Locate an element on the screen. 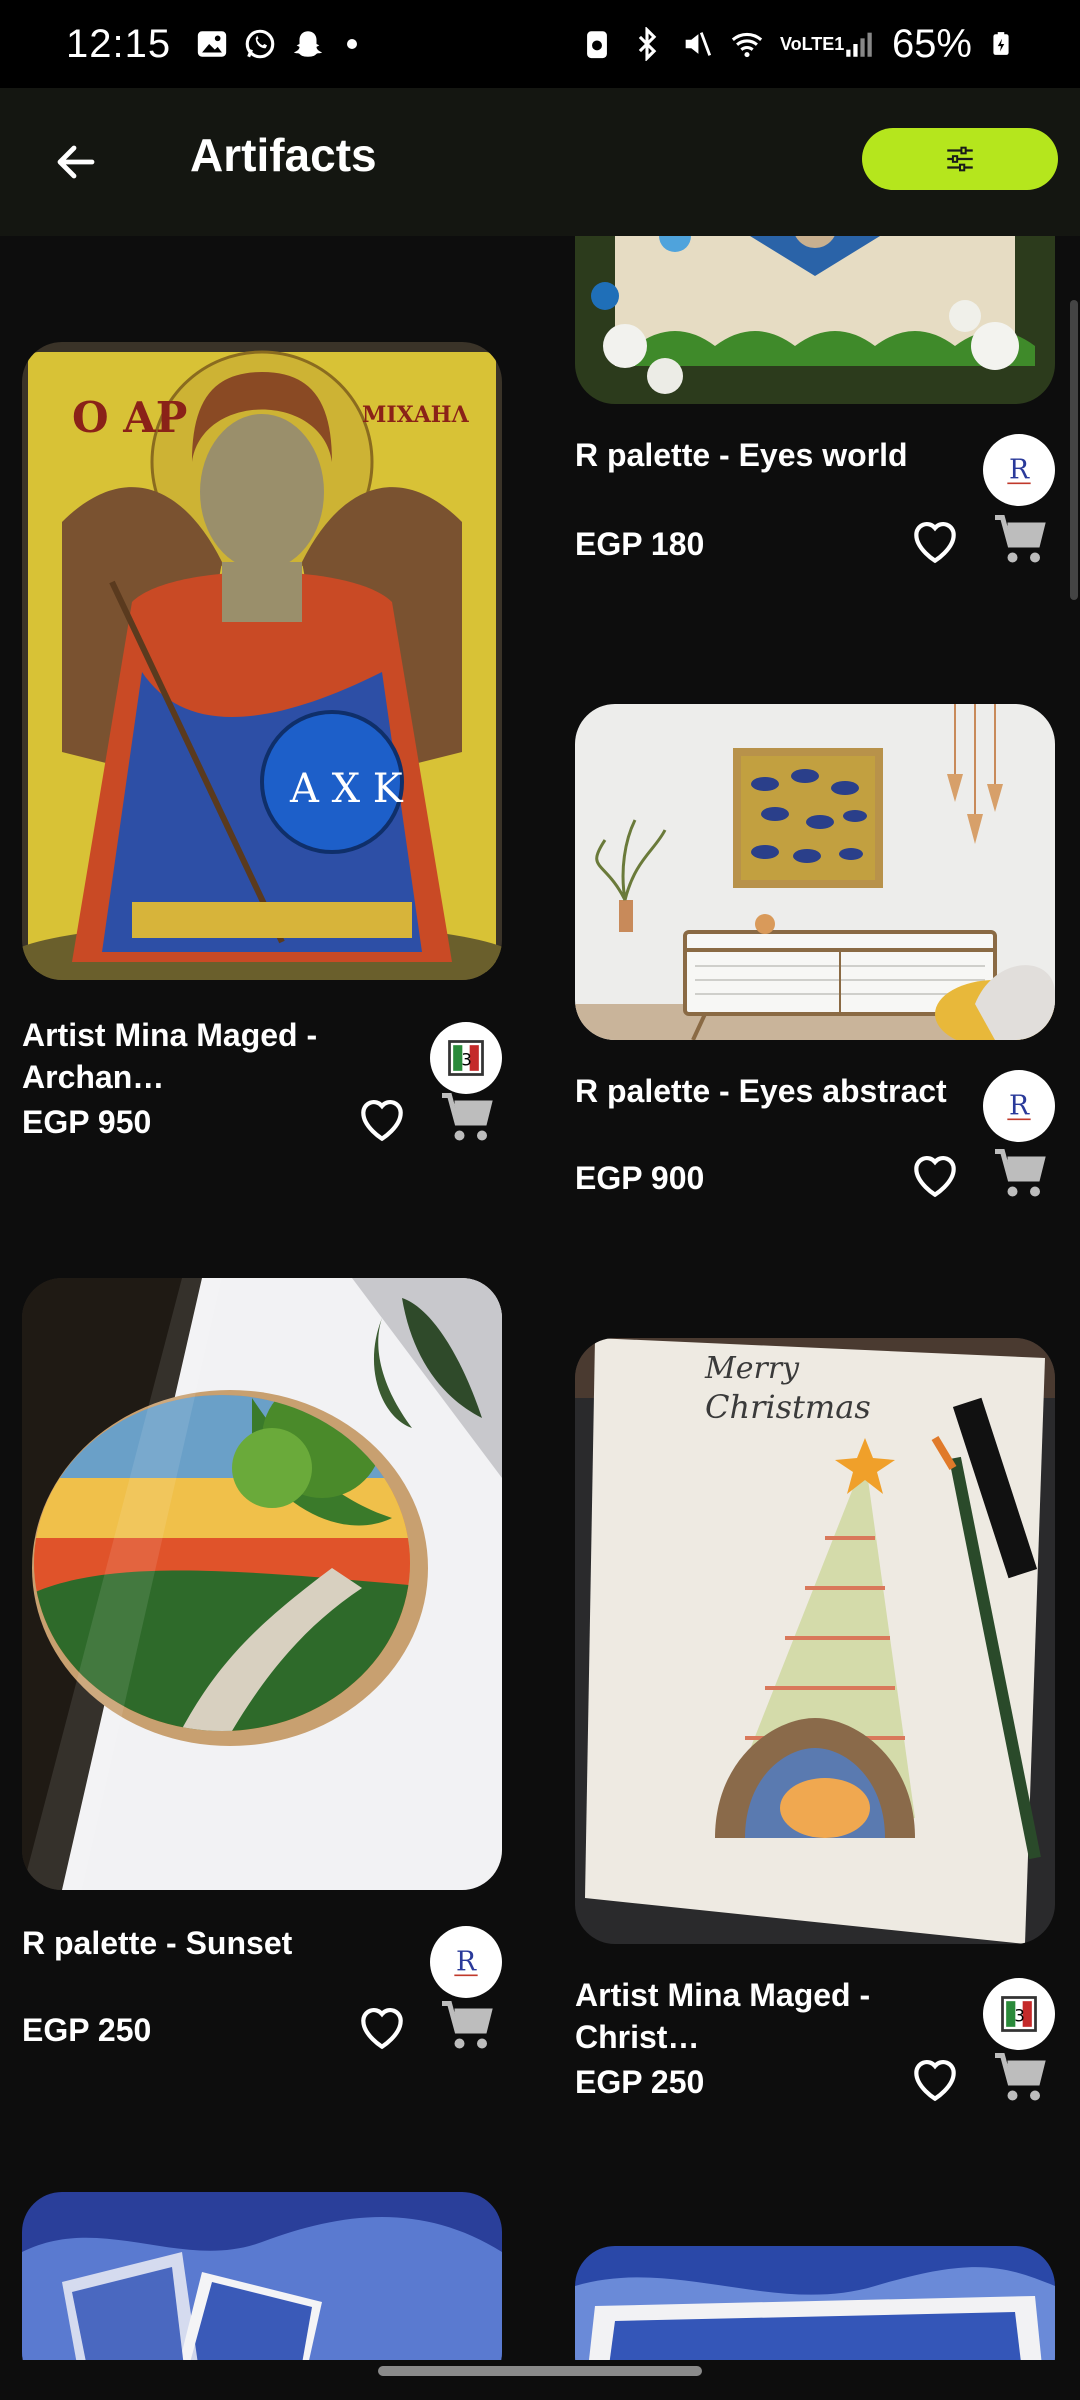 This screenshot has height=2400, width=1080. product-image-sunset is located at coordinates (262, 1584).